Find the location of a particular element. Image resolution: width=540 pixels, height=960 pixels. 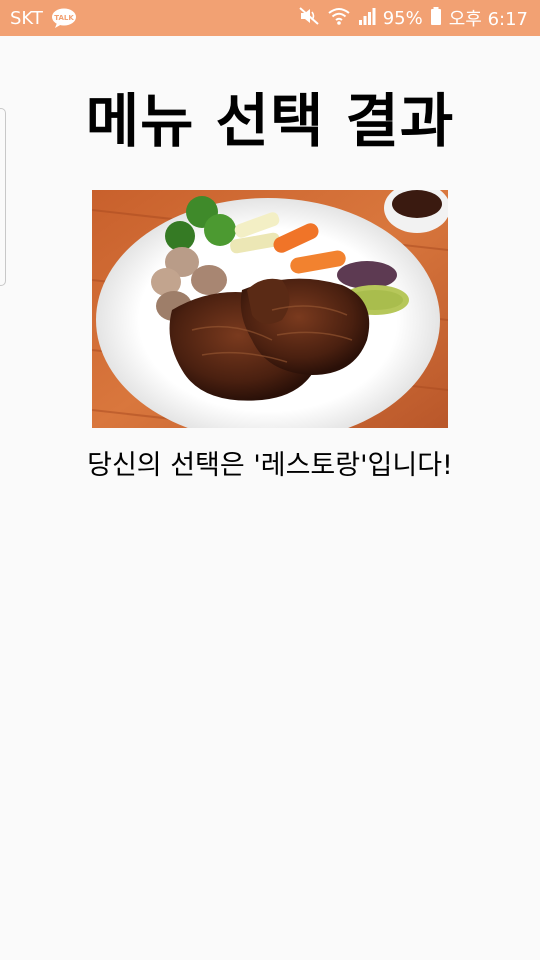

result-text: 당신의 선택은 '레스토랑'입니다! is located at coordinates (270, 465).